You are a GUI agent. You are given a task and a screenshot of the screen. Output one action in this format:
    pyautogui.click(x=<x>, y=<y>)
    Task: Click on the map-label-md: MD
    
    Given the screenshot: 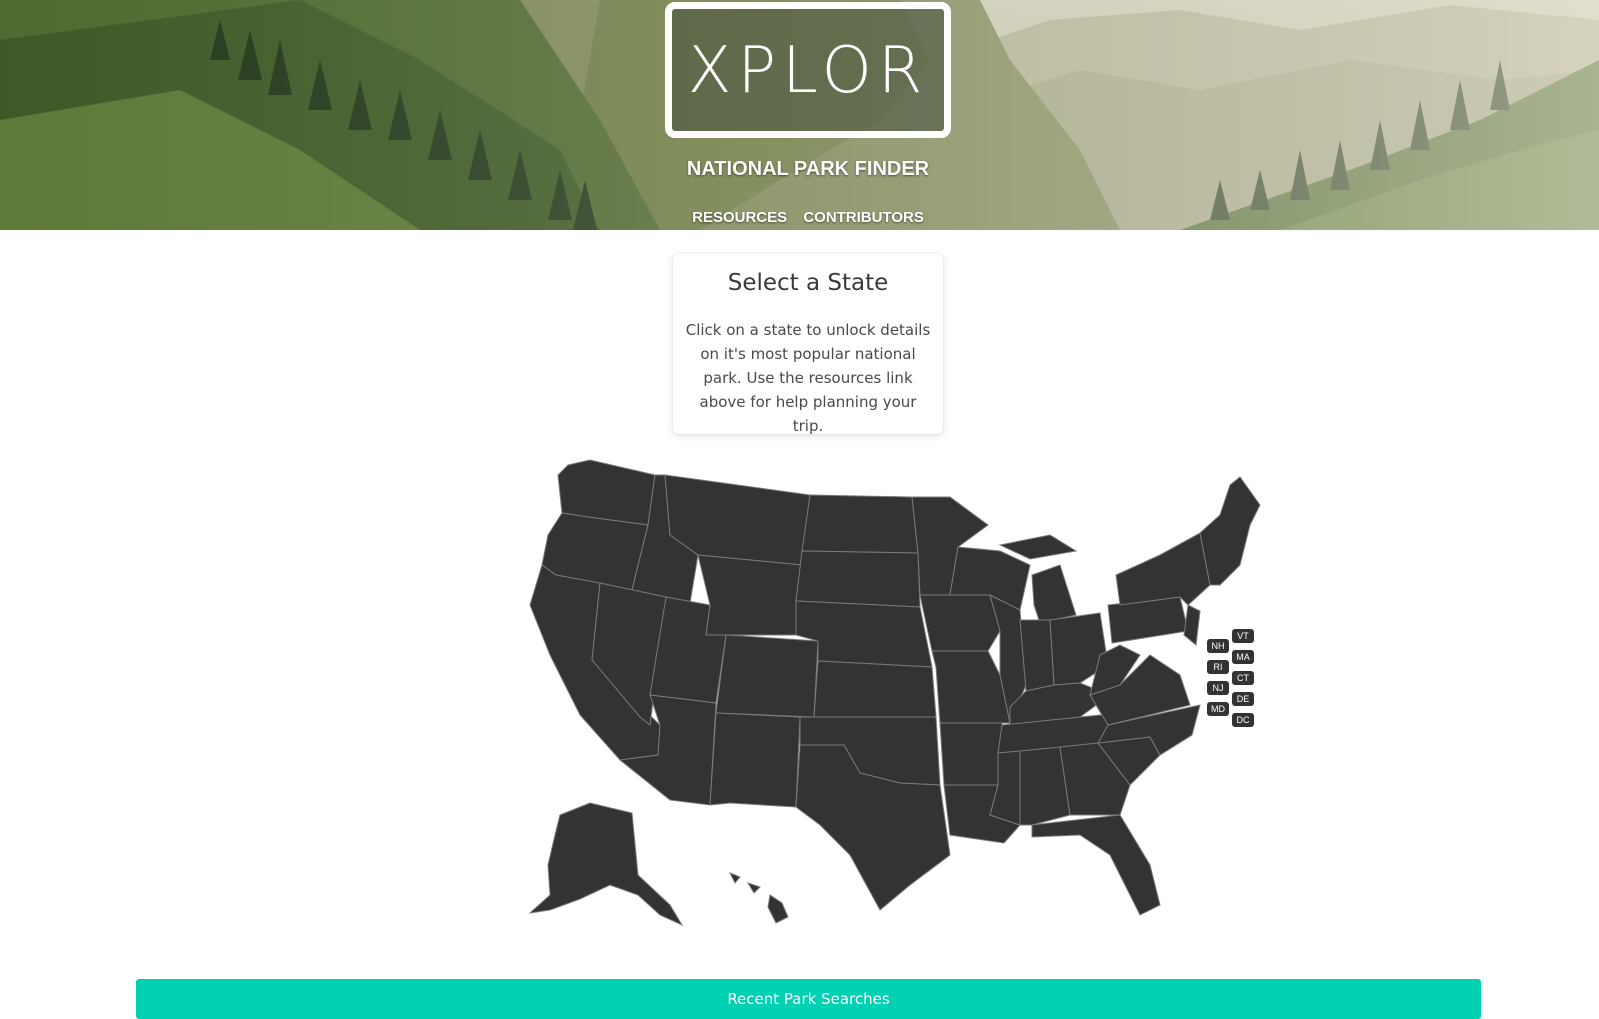 What is the action you would take?
    pyautogui.click(x=1218, y=709)
    